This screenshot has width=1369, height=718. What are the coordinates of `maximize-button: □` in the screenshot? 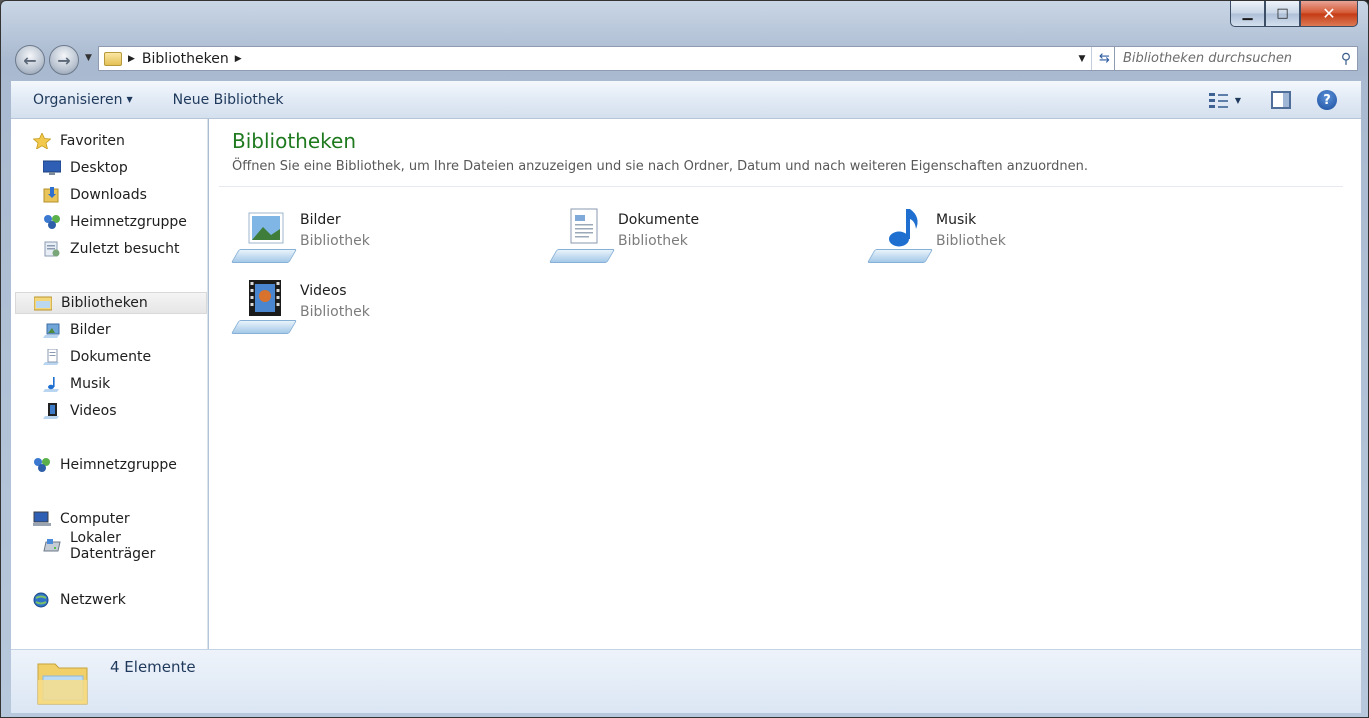 It's located at (1282, 14).